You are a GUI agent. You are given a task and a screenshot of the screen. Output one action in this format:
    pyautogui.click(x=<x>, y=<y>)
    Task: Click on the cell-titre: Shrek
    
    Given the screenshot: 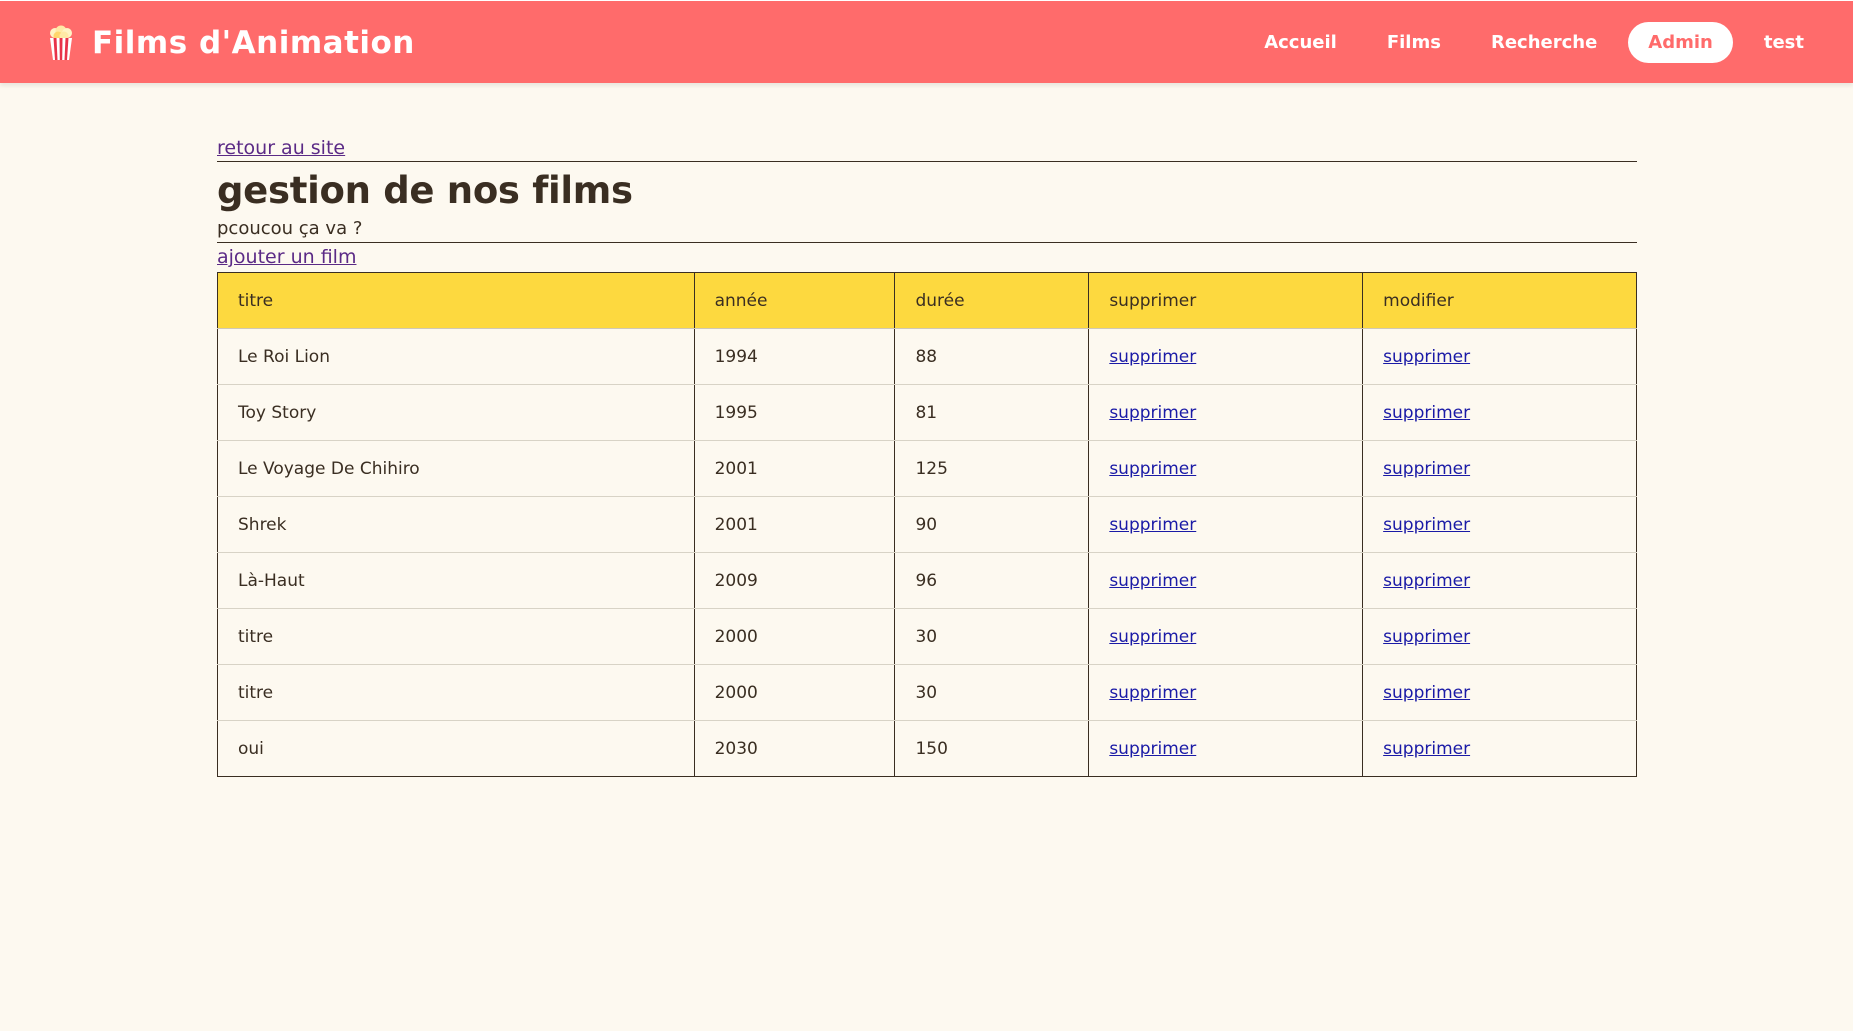 What is the action you would take?
    pyautogui.click(x=456, y=524)
    